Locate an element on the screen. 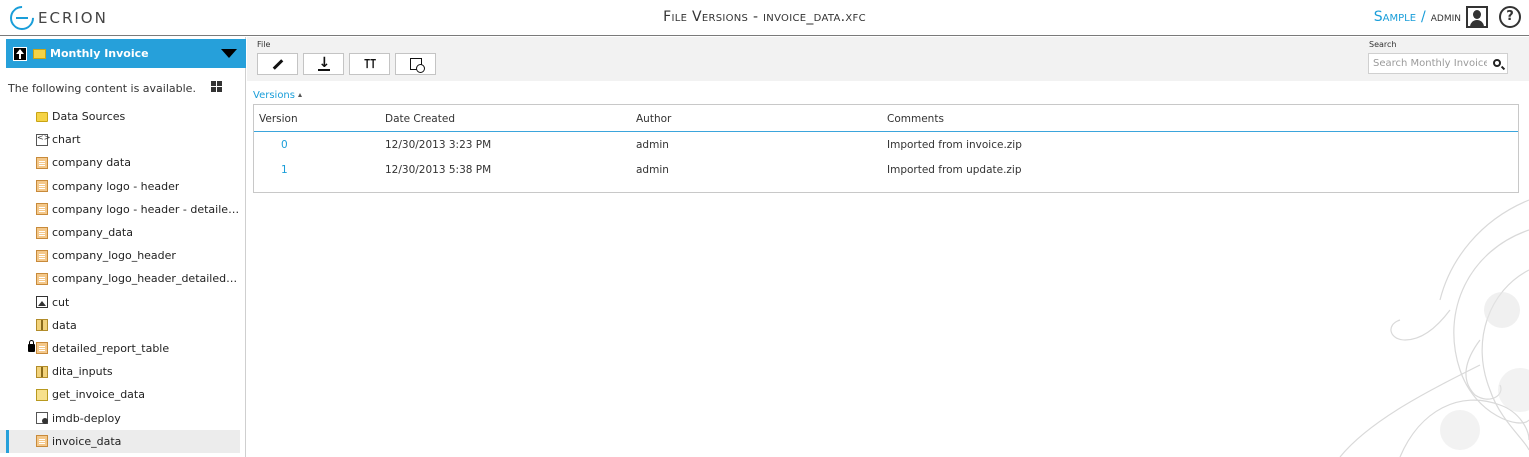 The image size is (1529, 457). sidebar-item: company data is located at coordinates (120, 162).